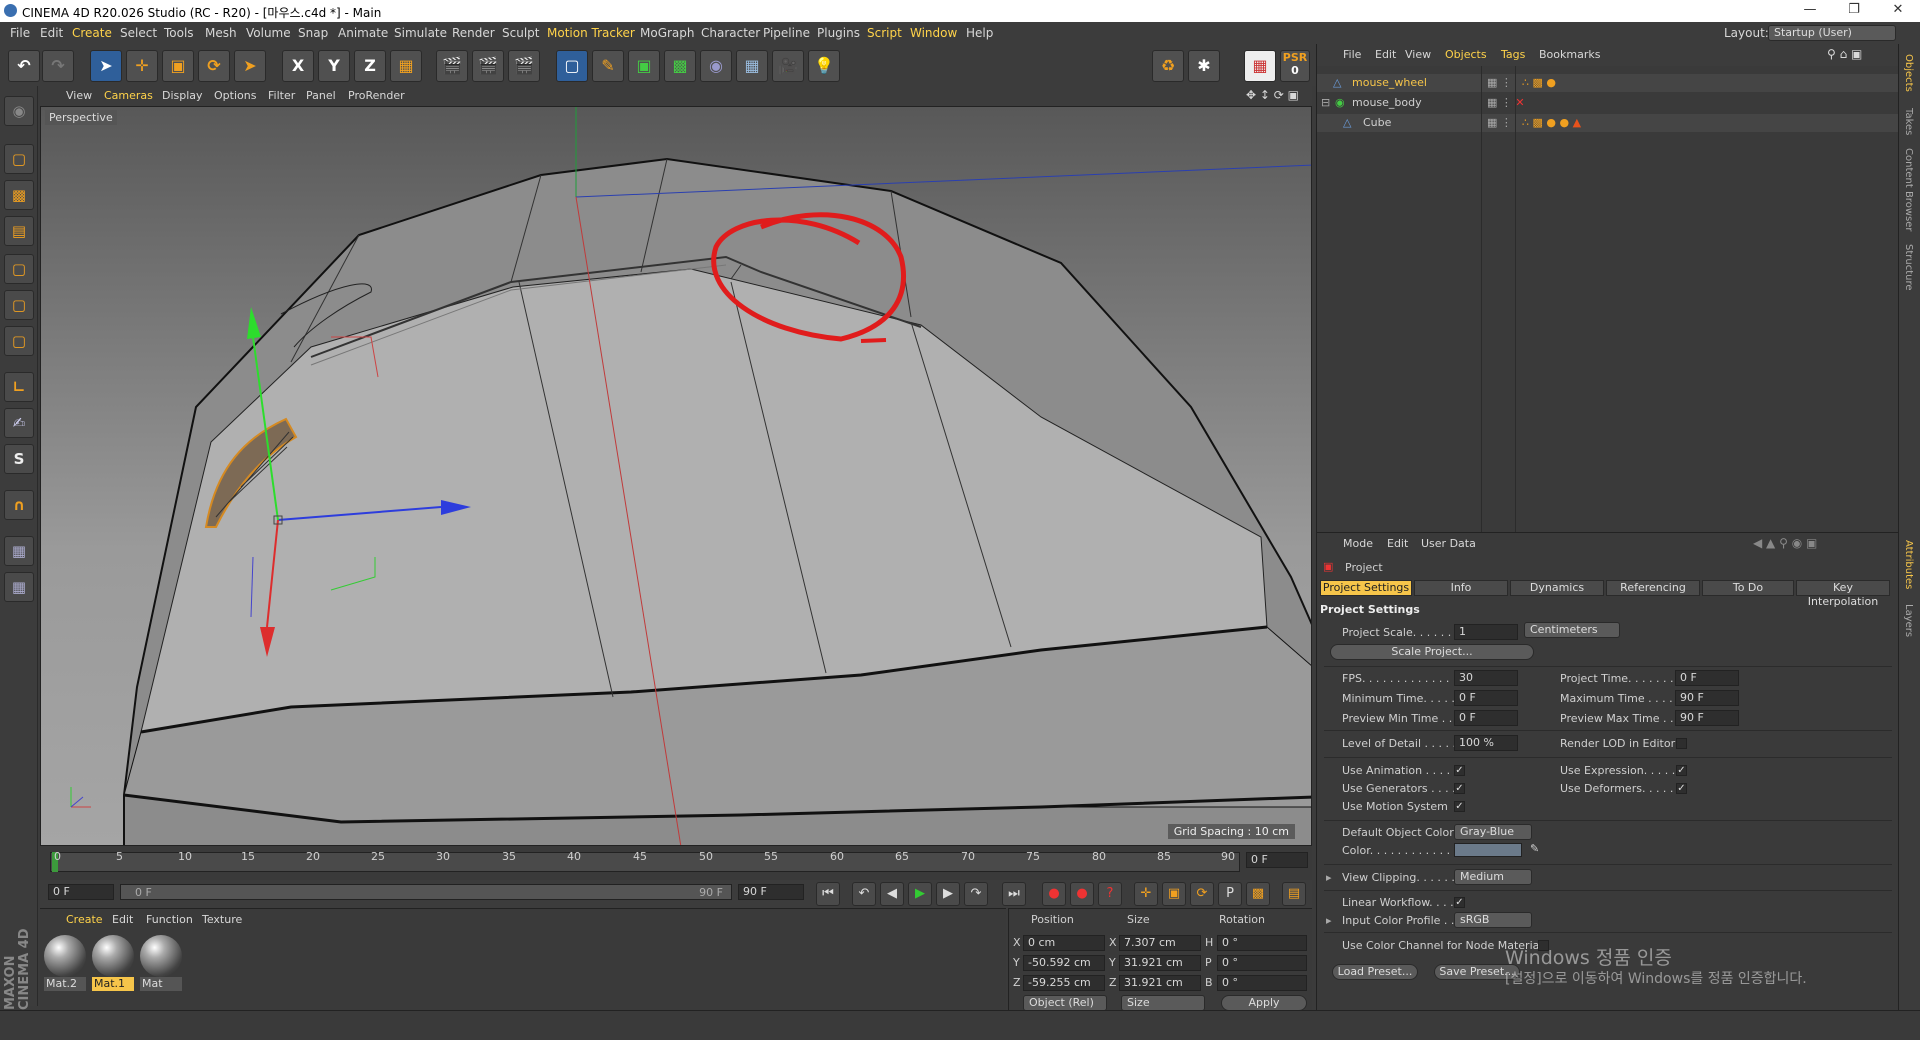  Describe the element at coordinates (680, 66) in the screenshot. I see `array-generator-icon: ▩` at that location.